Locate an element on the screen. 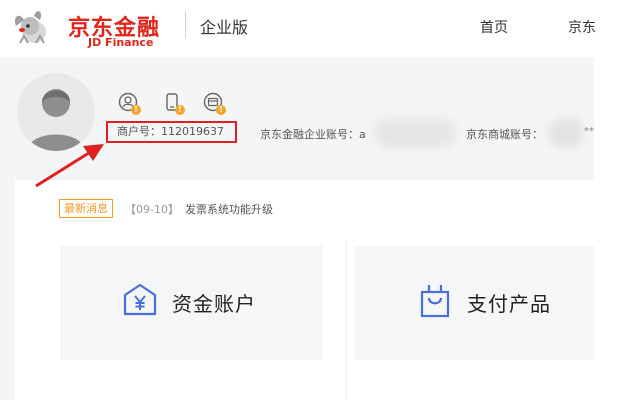  jd-dog-mascot-icon is located at coordinates (30, 27).